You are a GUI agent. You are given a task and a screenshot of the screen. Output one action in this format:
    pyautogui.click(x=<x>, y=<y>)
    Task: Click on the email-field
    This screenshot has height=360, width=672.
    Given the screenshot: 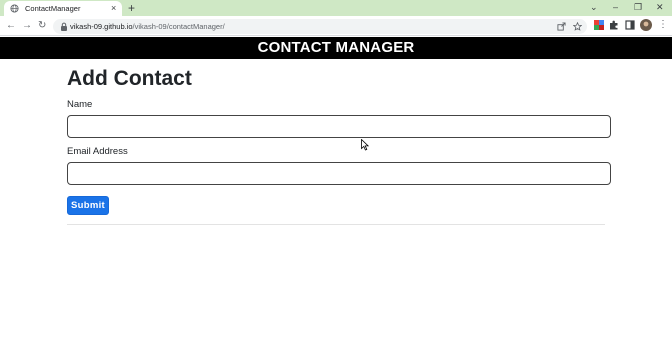 What is the action you would take?
    pyautogui.click(x=339, y=173)
    